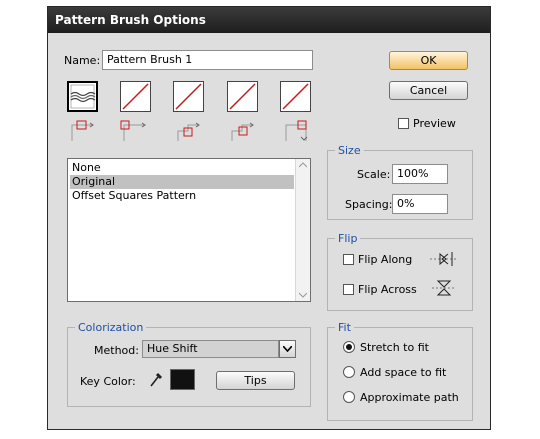 The height and width of the screenshot is (439, 540). What do you see at coordinates (434, 123) in the screenshot?
I see `preview-label: Preview` at bounding box center [434, 123].